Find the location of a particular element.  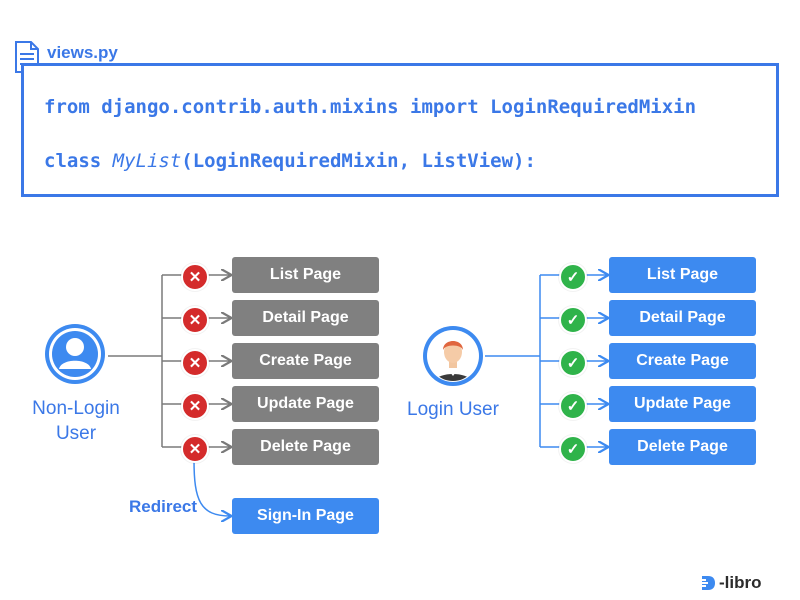

non-login-label-line2: User is located at coordinates (76, 433).